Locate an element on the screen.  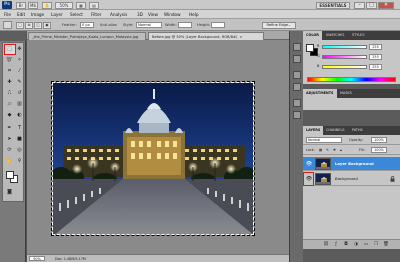
intersect-selection-icon: ▣ is located at coordinates (47, 25).